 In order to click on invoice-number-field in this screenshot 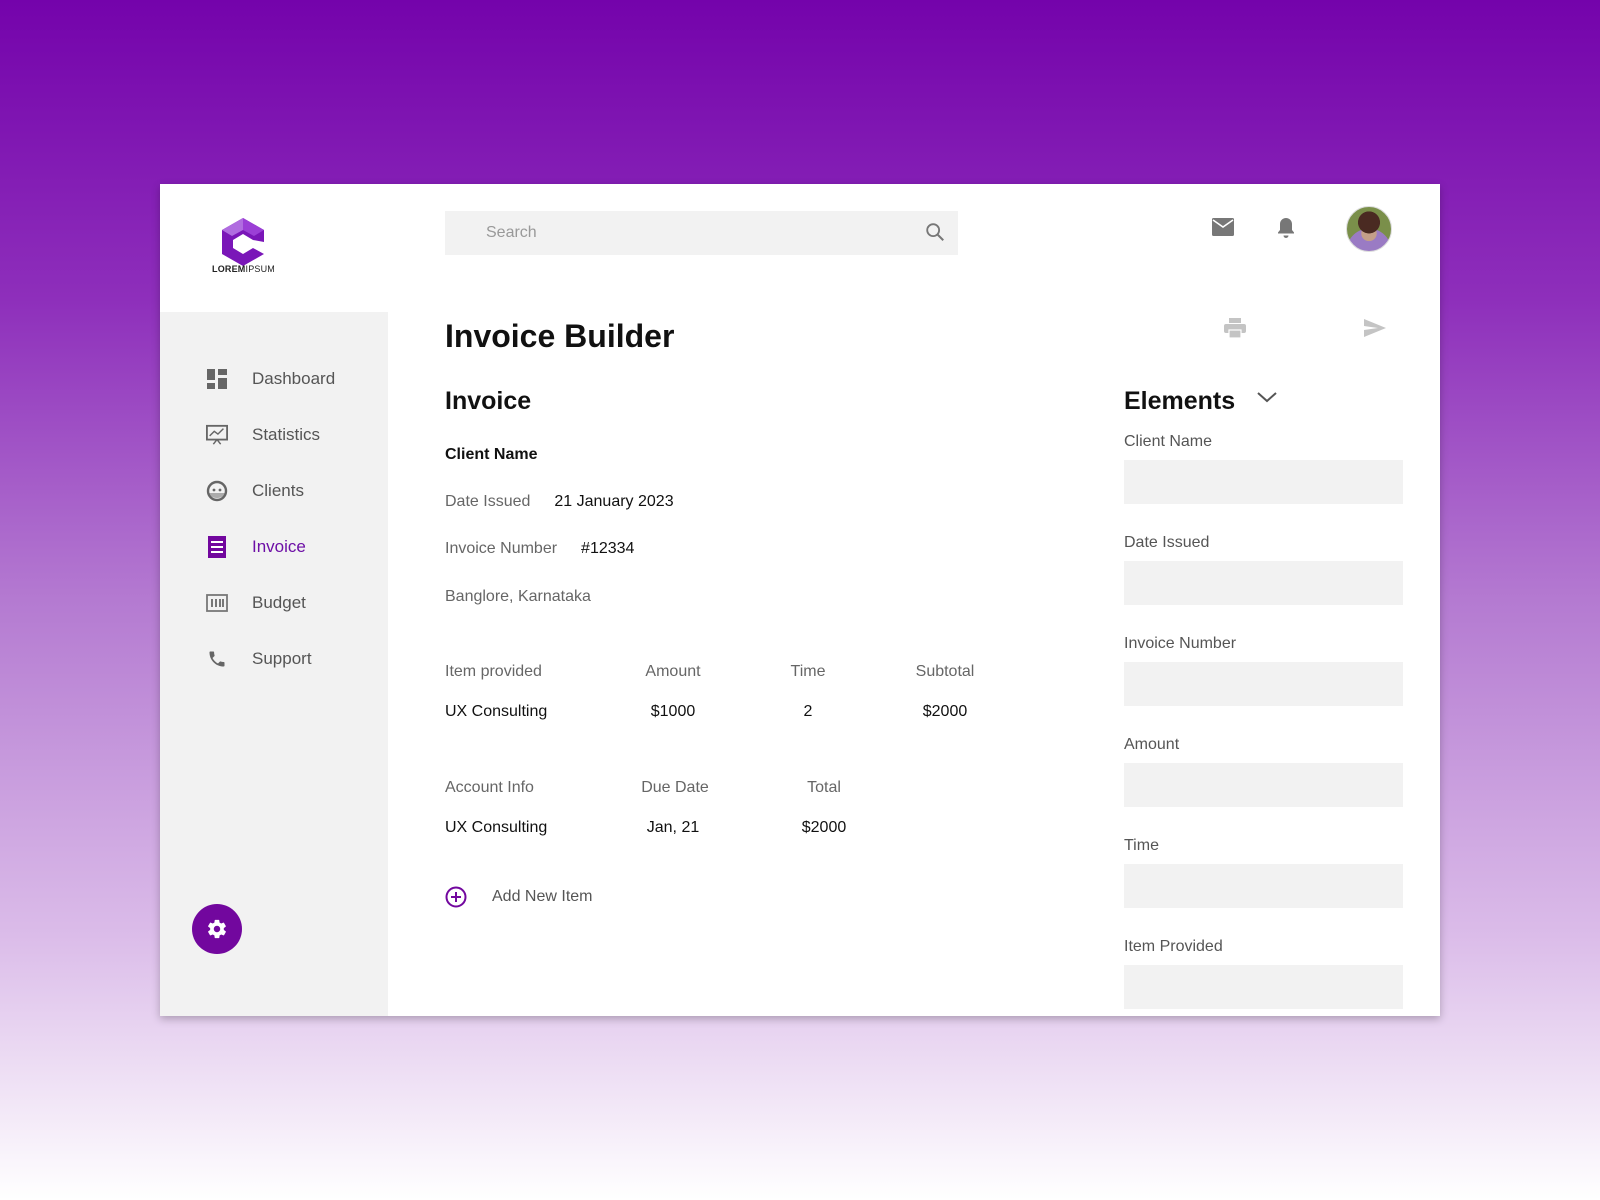, I will do `click(1263, 684)`.